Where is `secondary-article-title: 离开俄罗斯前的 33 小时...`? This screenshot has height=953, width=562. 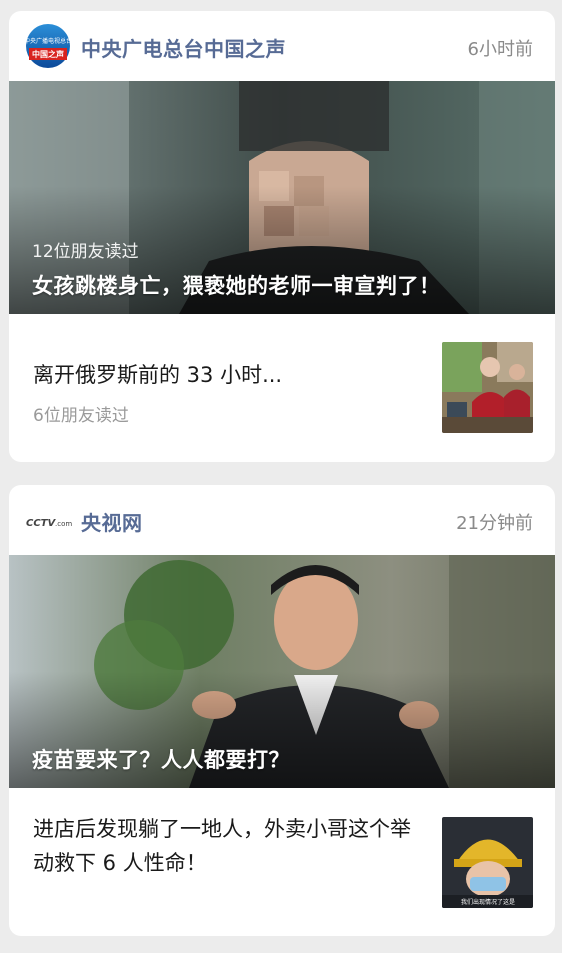
secondary-article-title: 离开俄罗斯前的 33 小时... is located at coordinates (228, 375).